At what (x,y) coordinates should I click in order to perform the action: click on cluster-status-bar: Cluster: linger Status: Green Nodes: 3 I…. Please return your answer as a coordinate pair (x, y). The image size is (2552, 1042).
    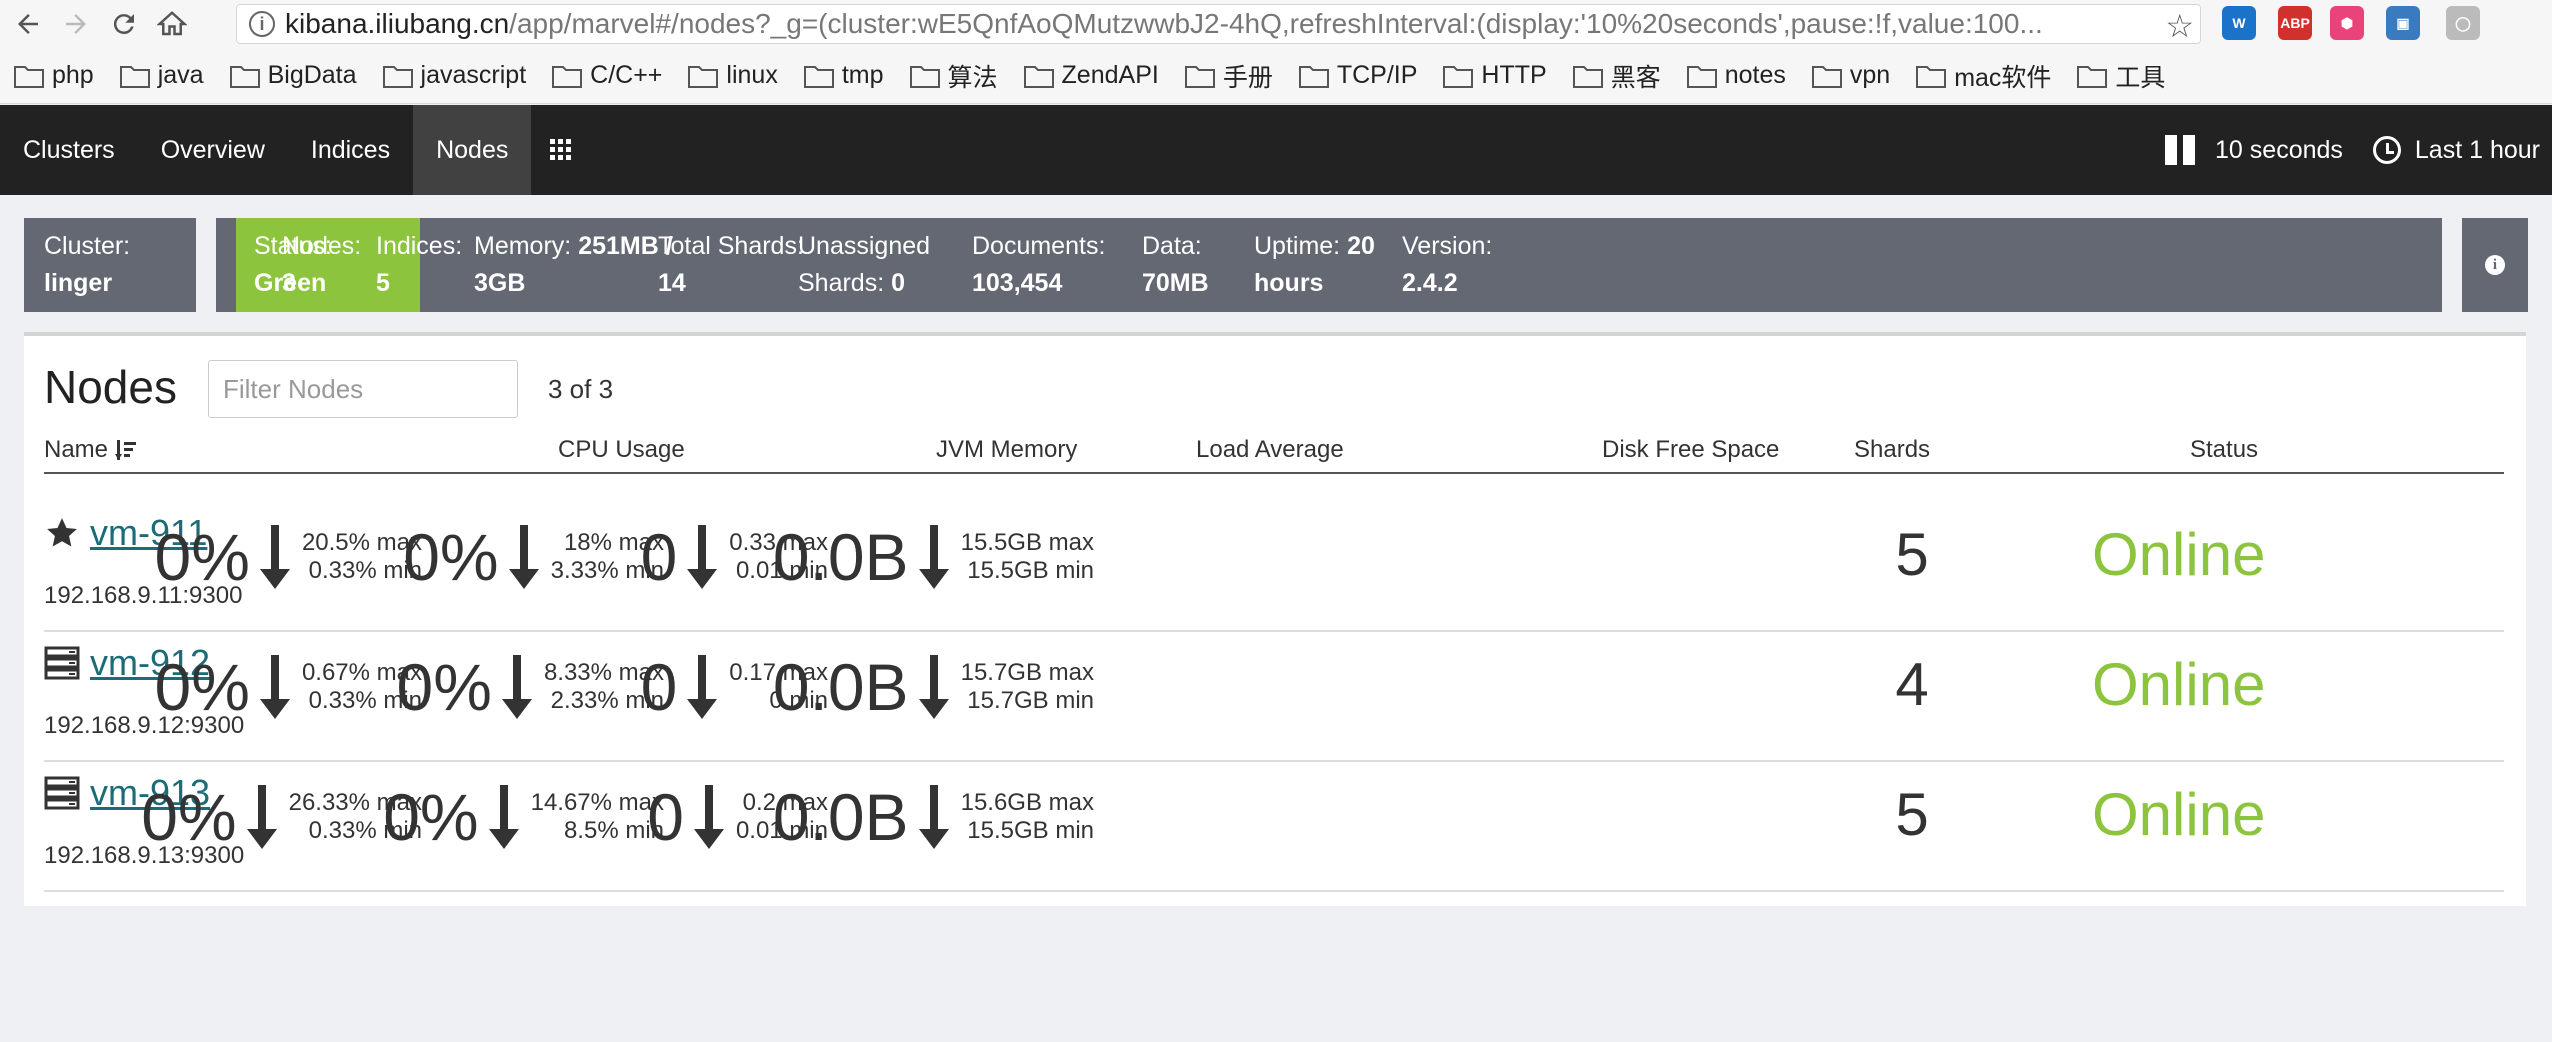
    Looking at the image, I should click on (1233, 265).